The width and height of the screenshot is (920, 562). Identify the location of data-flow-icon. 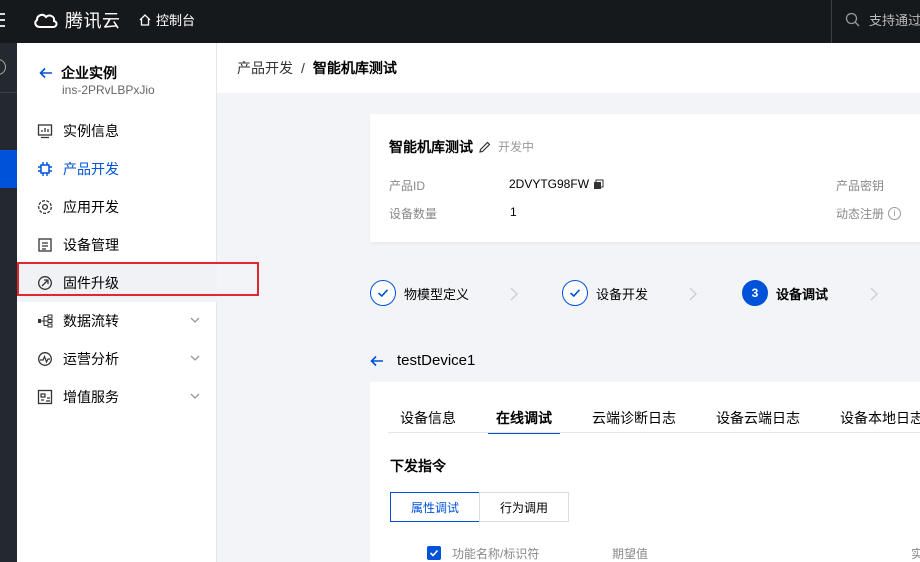
(45, 321).